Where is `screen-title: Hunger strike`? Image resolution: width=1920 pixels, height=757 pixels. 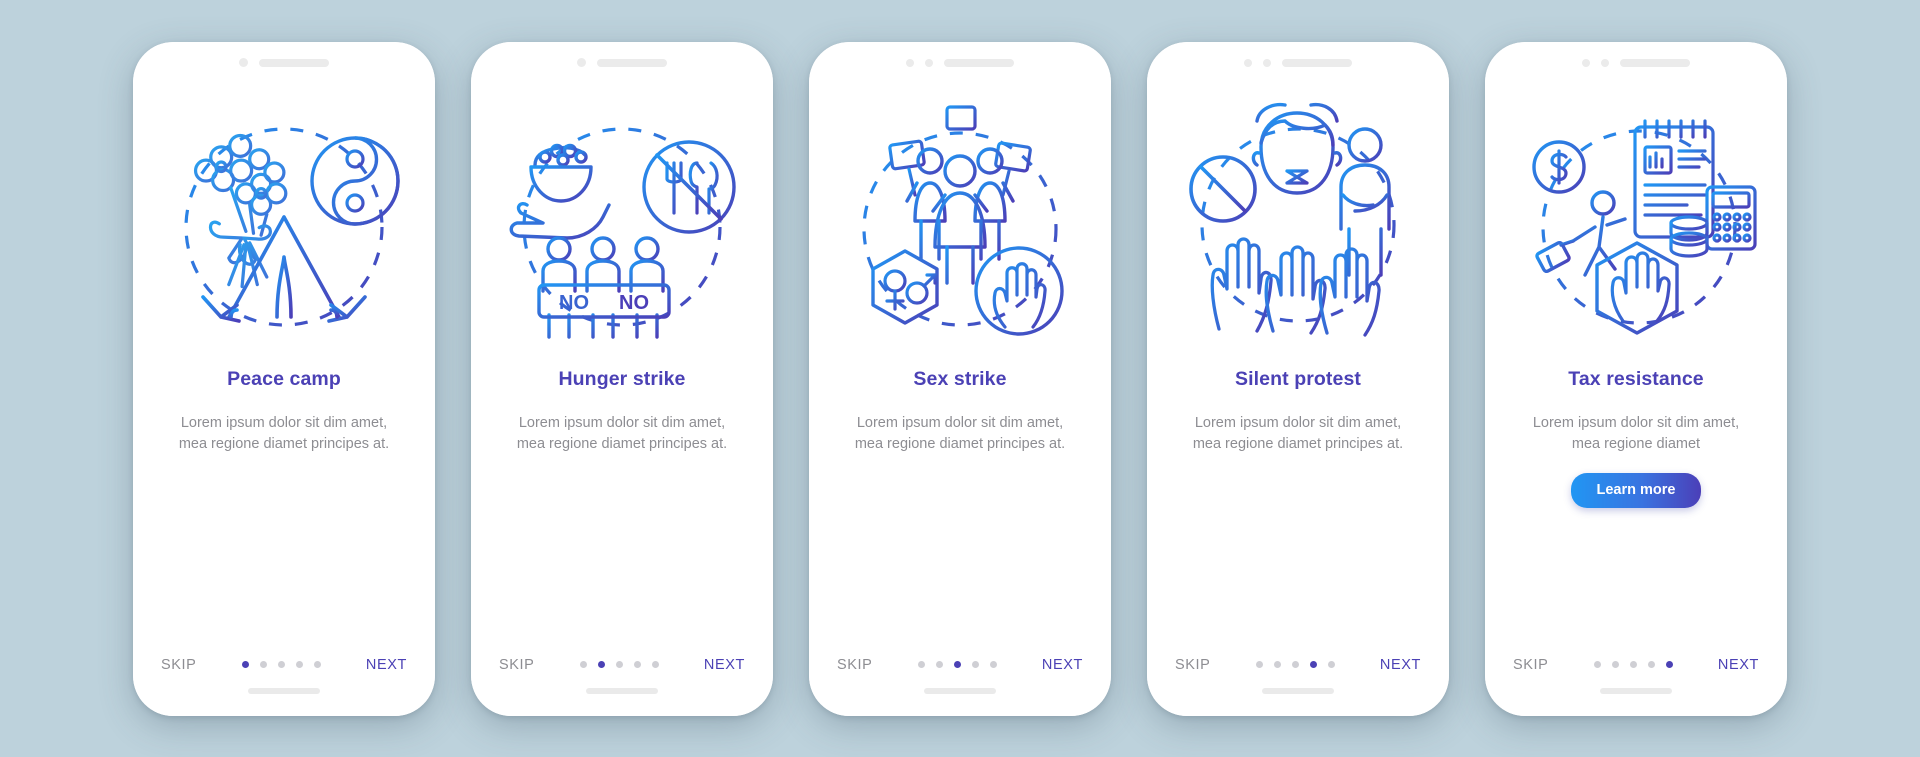 screen-title: Hunger strike is located at coordinates (622, 378).